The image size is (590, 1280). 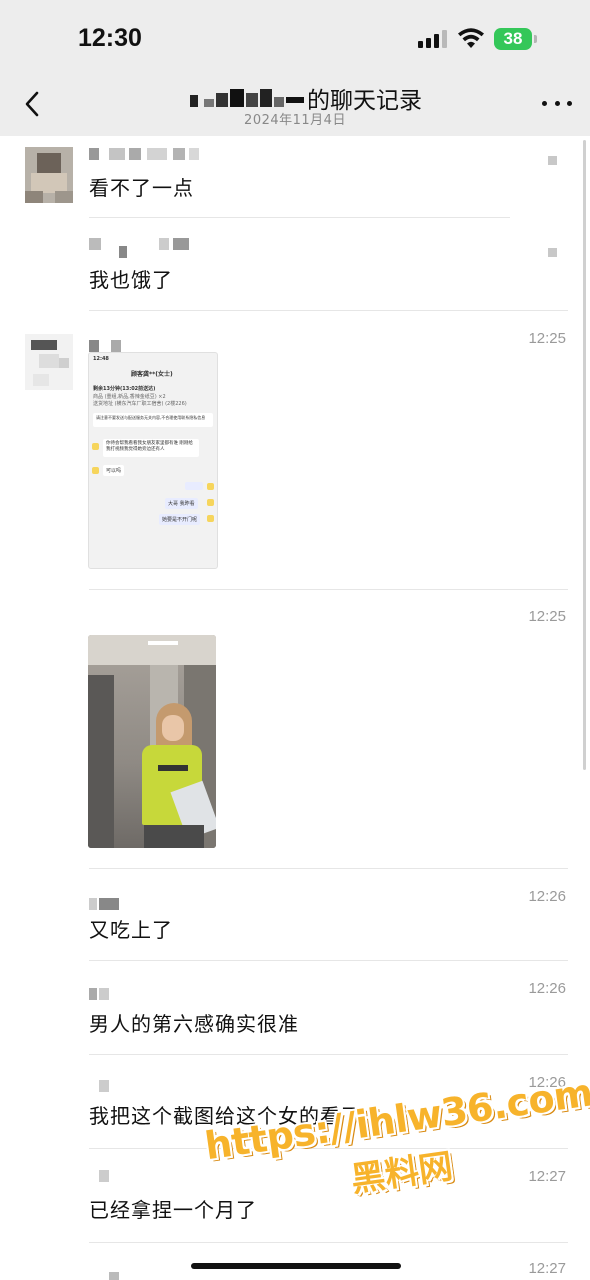 I want to click on thumb-status-time: 12:48, so click(x=101, y=359).